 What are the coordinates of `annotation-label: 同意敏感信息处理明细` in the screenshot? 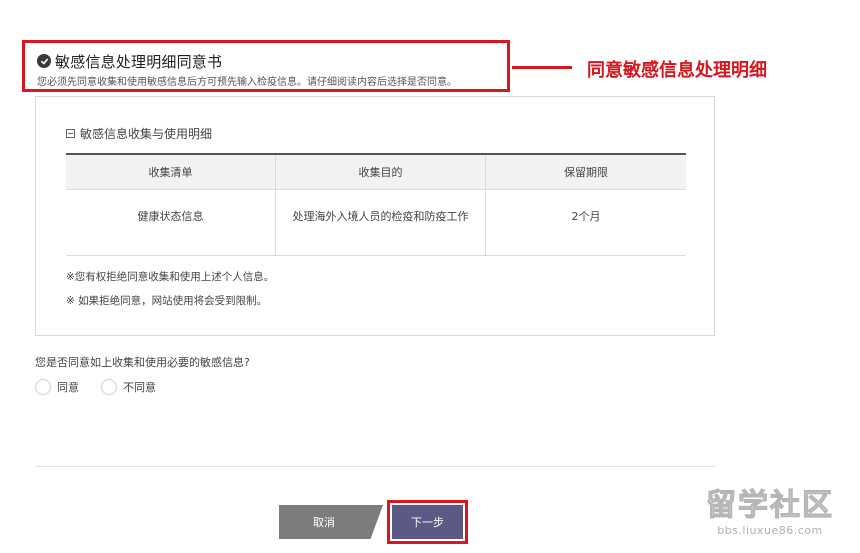 It's located at (677, 70).